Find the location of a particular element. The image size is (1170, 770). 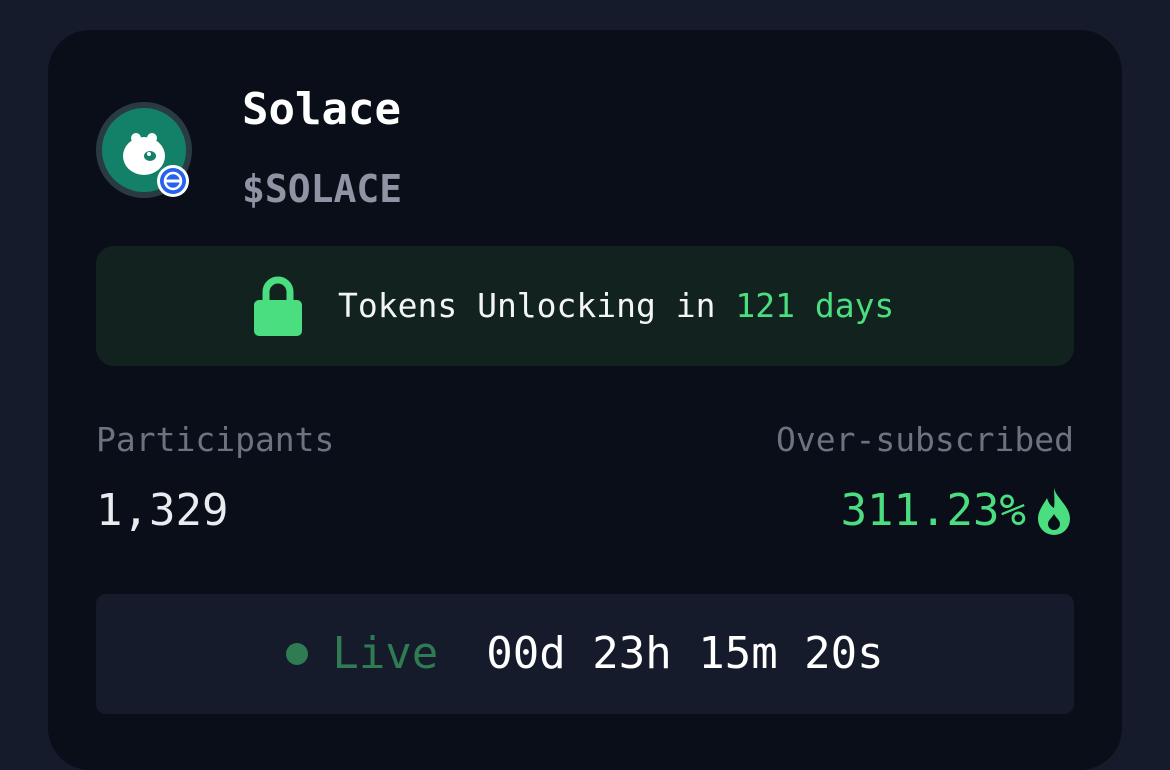

lock-icon is located at coordinates (278, 306).